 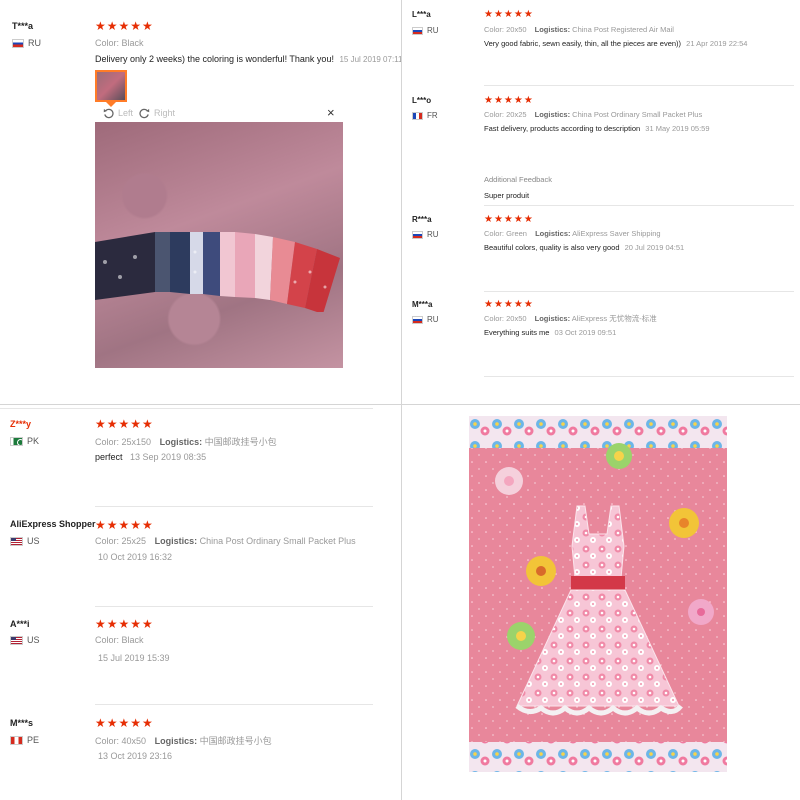 I want to click on rotate-right-icon, so click(x=144, y=113).